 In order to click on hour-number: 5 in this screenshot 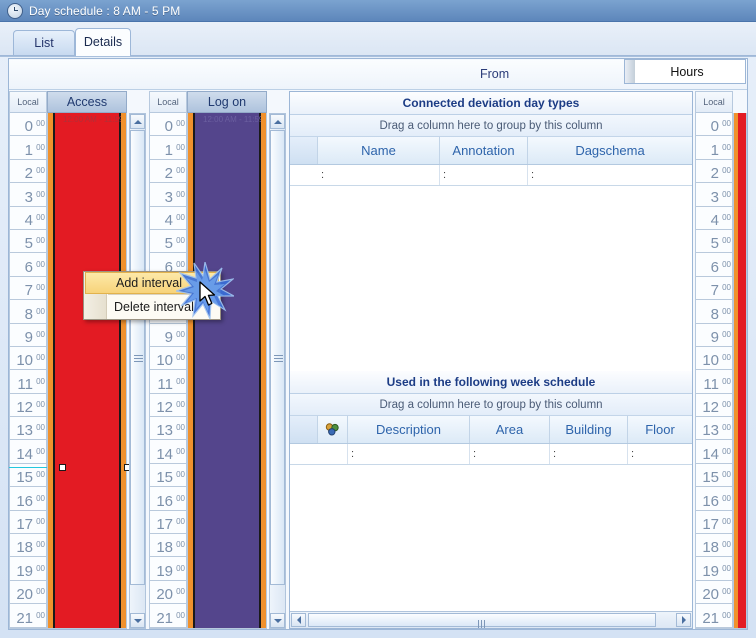, I will do `click(28, 244)`.